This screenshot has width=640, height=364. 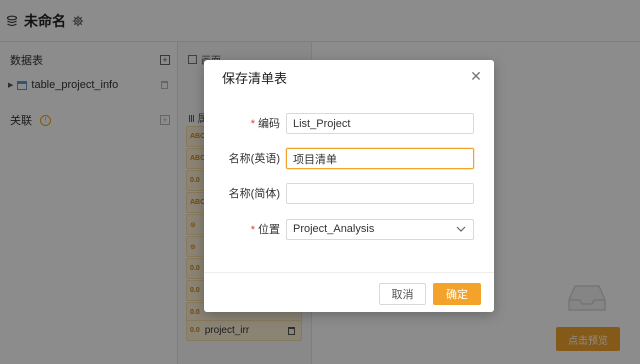 I want to click on name-zh-row: 名称(简体), so click(x=349, y=194).